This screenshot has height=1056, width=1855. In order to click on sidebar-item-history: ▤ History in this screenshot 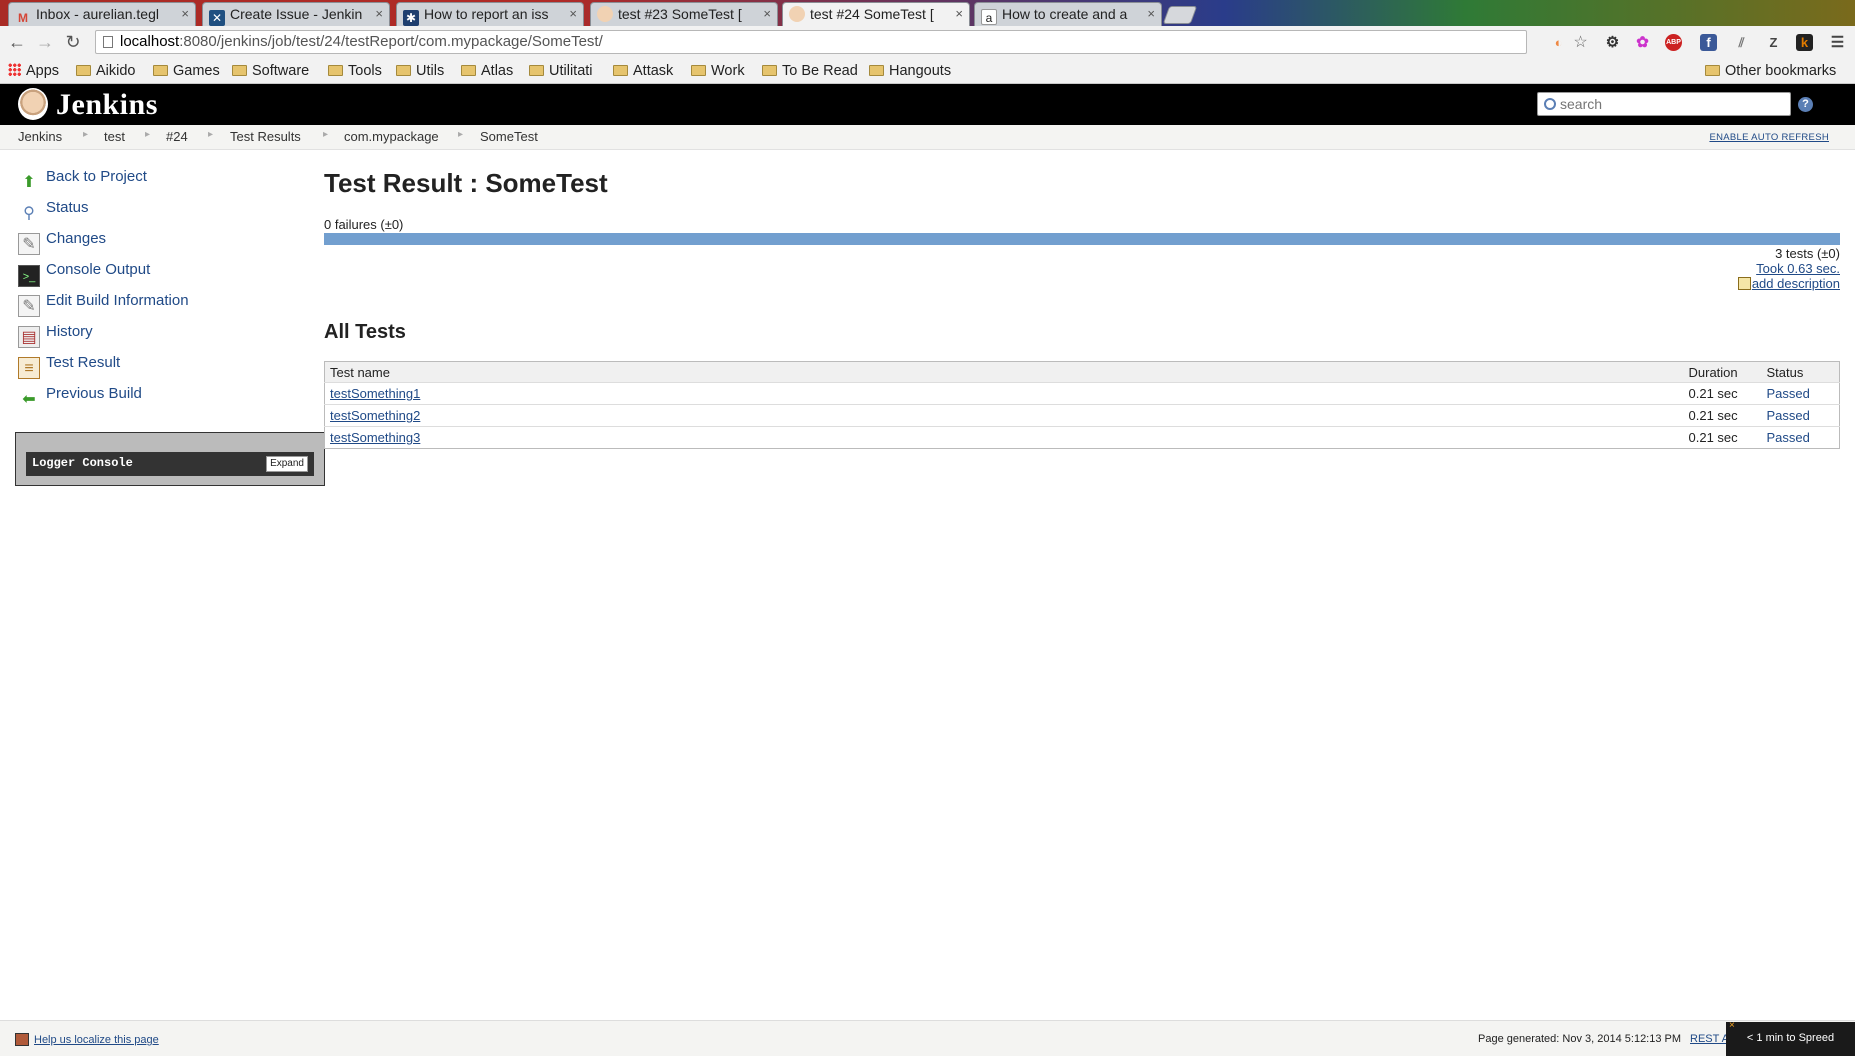, I will do `click(55, 335)`.